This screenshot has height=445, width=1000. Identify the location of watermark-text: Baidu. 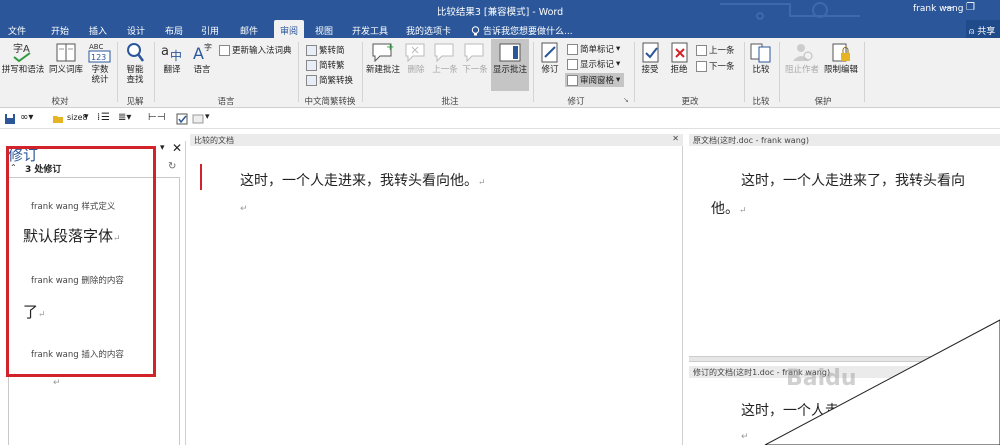
(821, 378).